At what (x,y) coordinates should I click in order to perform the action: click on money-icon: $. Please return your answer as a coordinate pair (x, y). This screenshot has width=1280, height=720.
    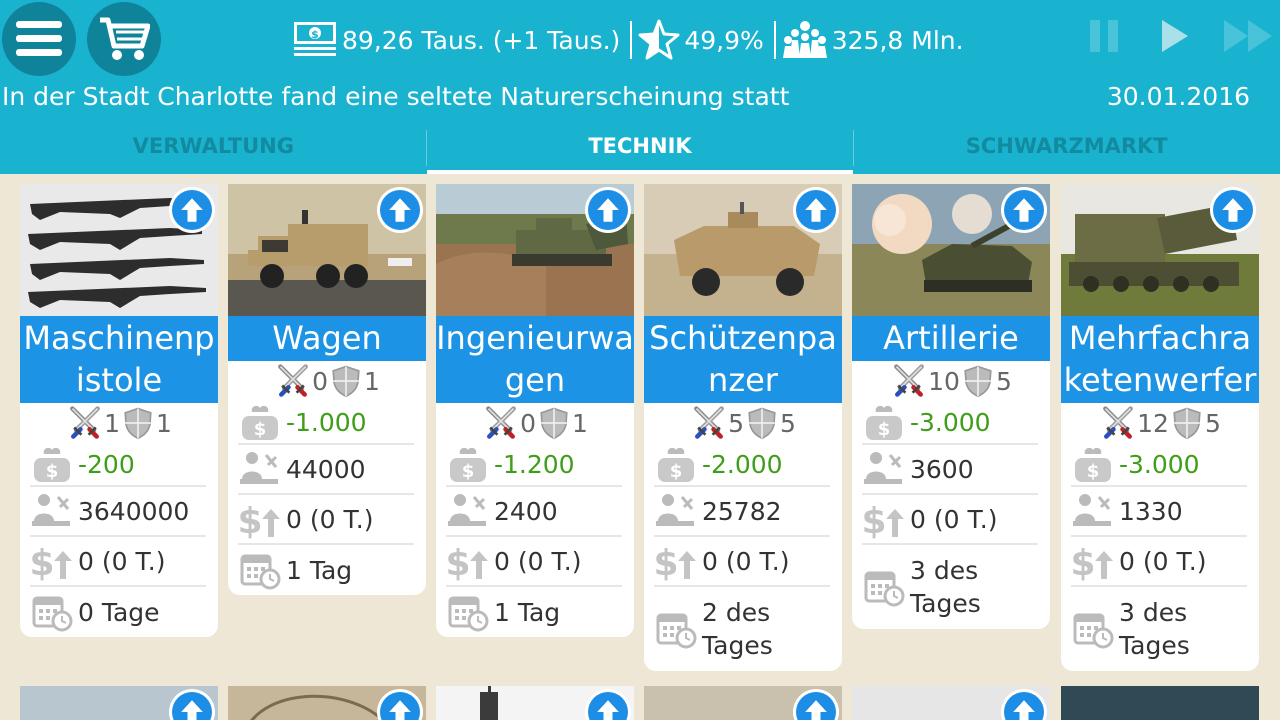
    Looking at the image, I should click on (315, 39).